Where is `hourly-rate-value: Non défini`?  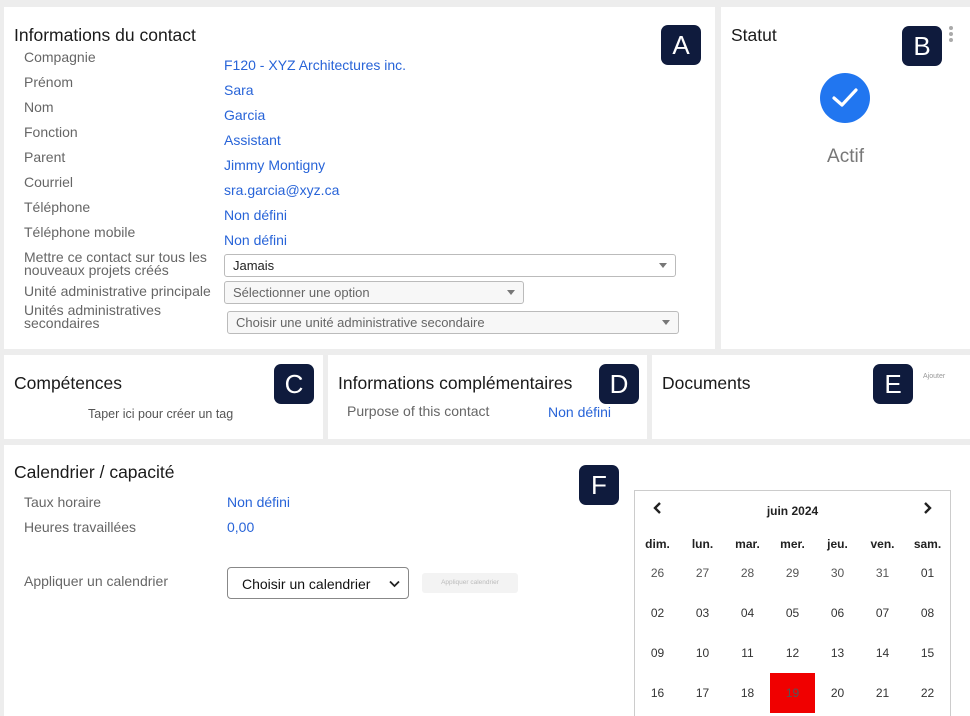 hourly-rate-value: Non défini is located at coordinates (258, 502).